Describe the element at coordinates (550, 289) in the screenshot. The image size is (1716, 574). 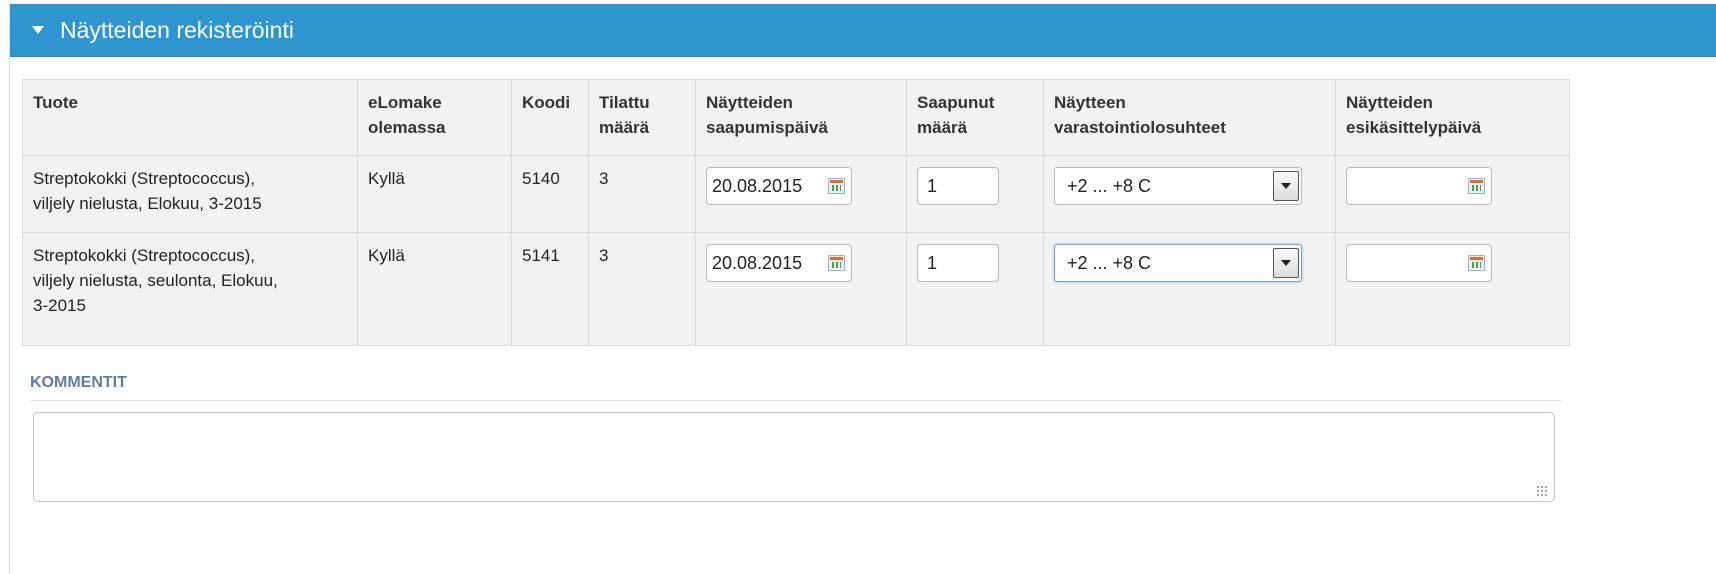
I see `code-cell: 5141` at that location.